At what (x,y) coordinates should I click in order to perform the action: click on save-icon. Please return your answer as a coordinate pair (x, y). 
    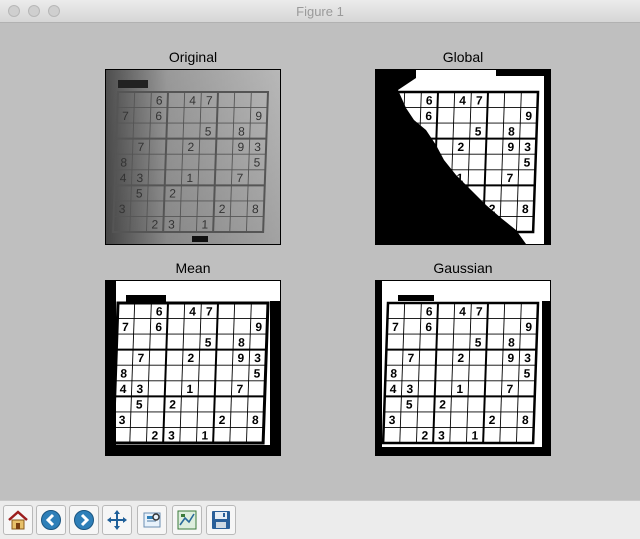
    Looking at the image, I should click on (221, 520).